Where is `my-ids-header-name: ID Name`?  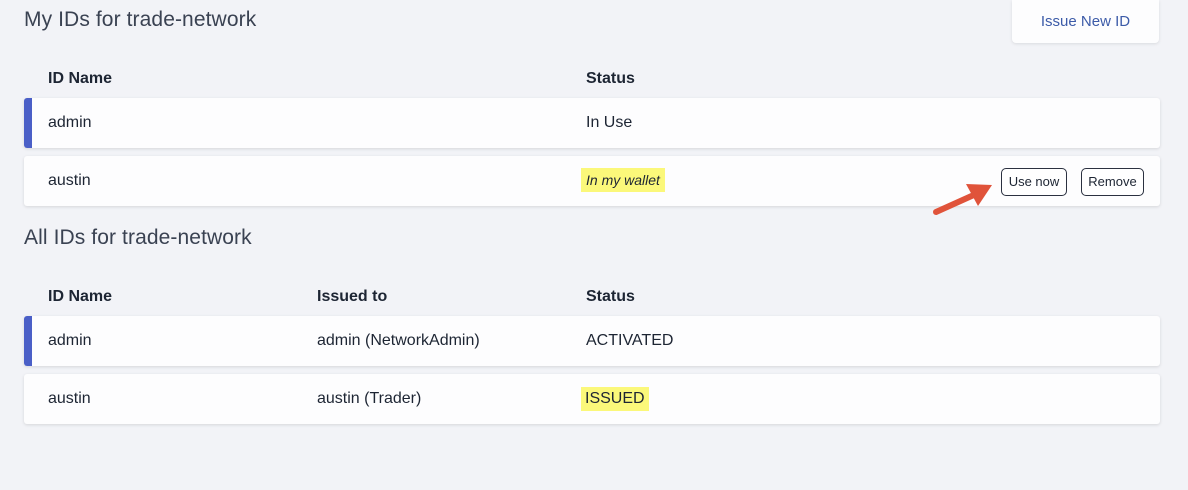
my-ids-header-name: ID Name is located at coordinates (80, 78).